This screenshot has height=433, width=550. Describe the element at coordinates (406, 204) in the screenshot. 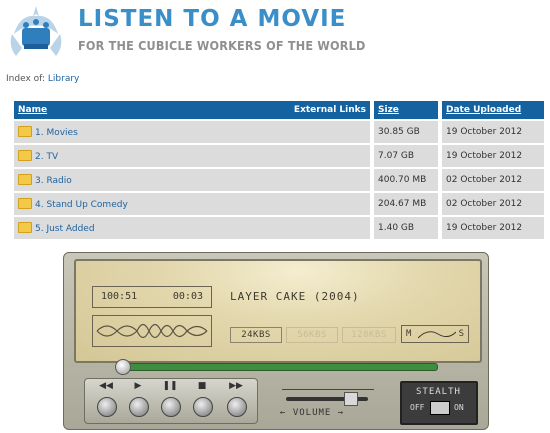

I see `size-cell: 204.67 MB` at that location.